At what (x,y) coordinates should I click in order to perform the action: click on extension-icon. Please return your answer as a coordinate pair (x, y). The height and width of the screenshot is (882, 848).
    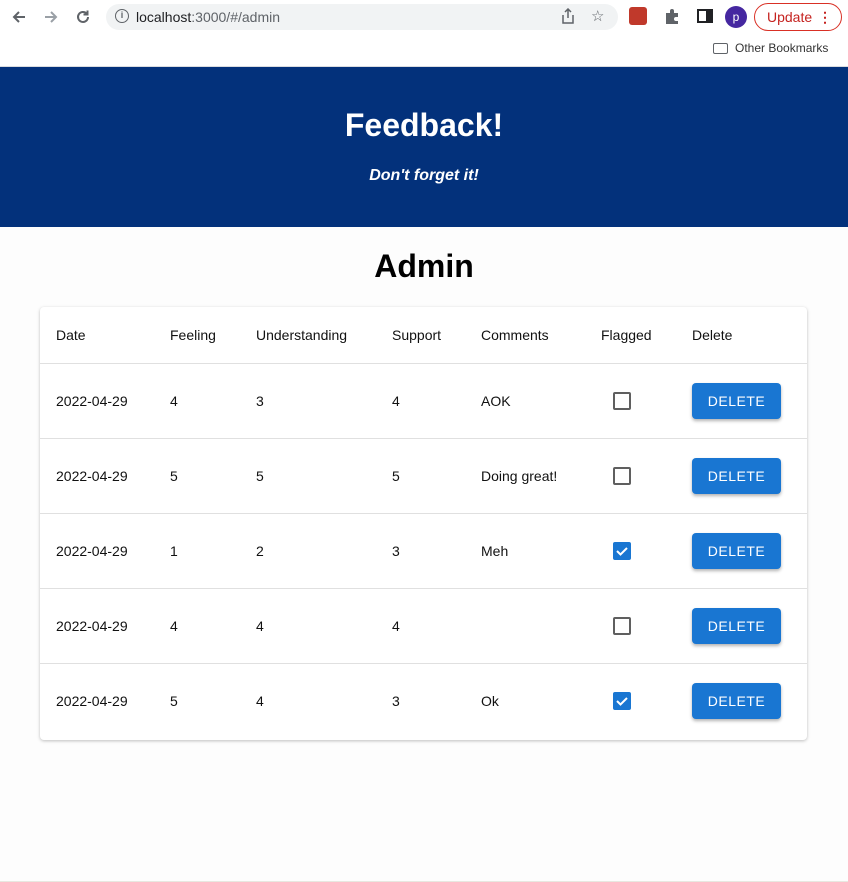
    Looking at the image, I should click on (638, 16).